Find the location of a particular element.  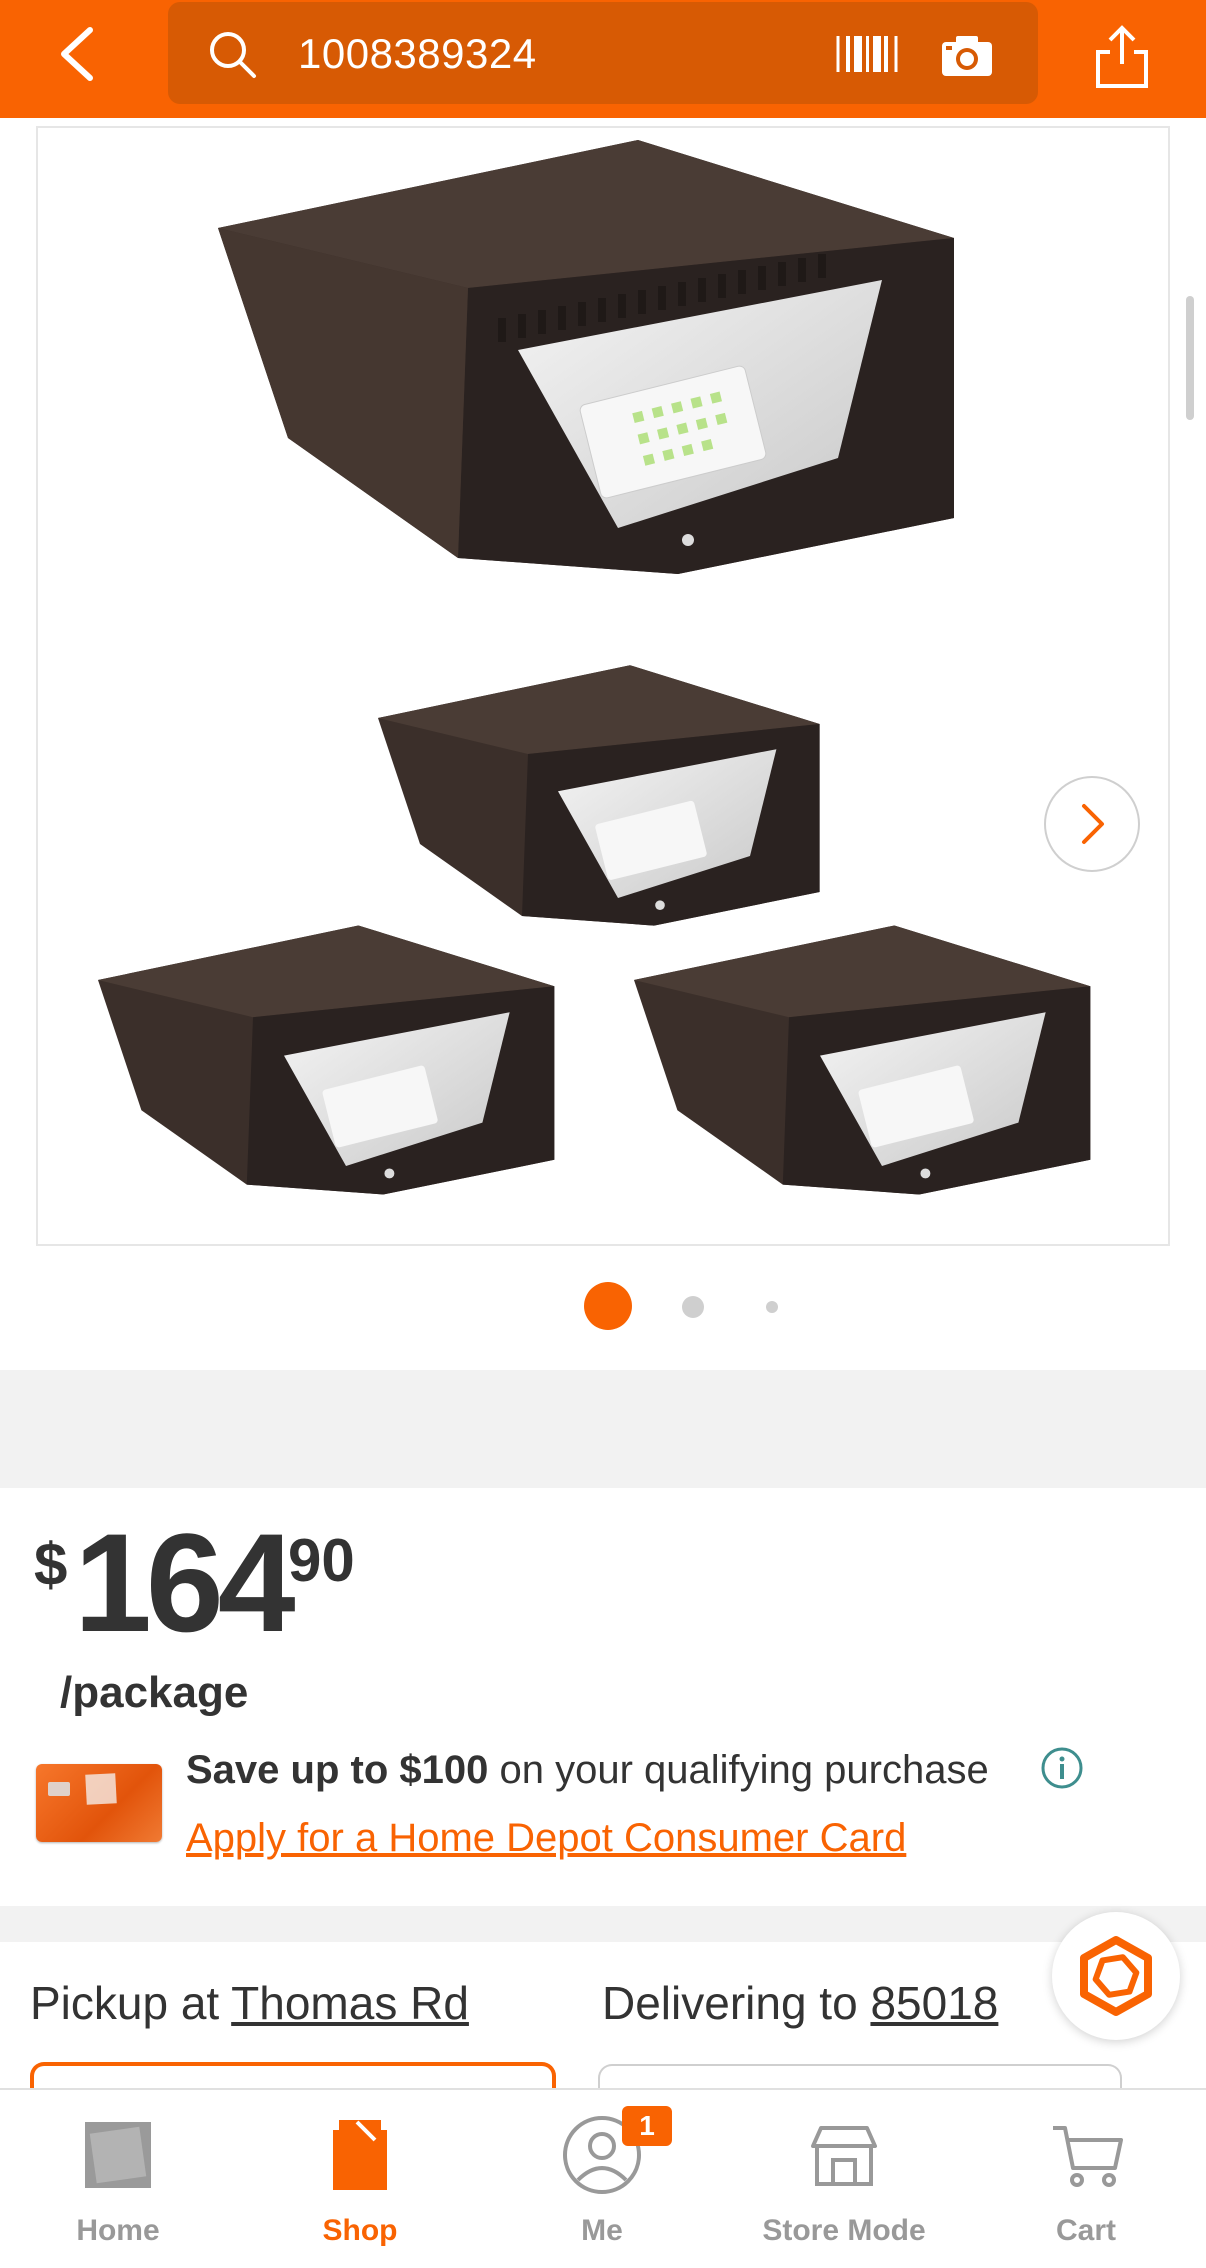

share-button is located at coordinates (1122, 57).